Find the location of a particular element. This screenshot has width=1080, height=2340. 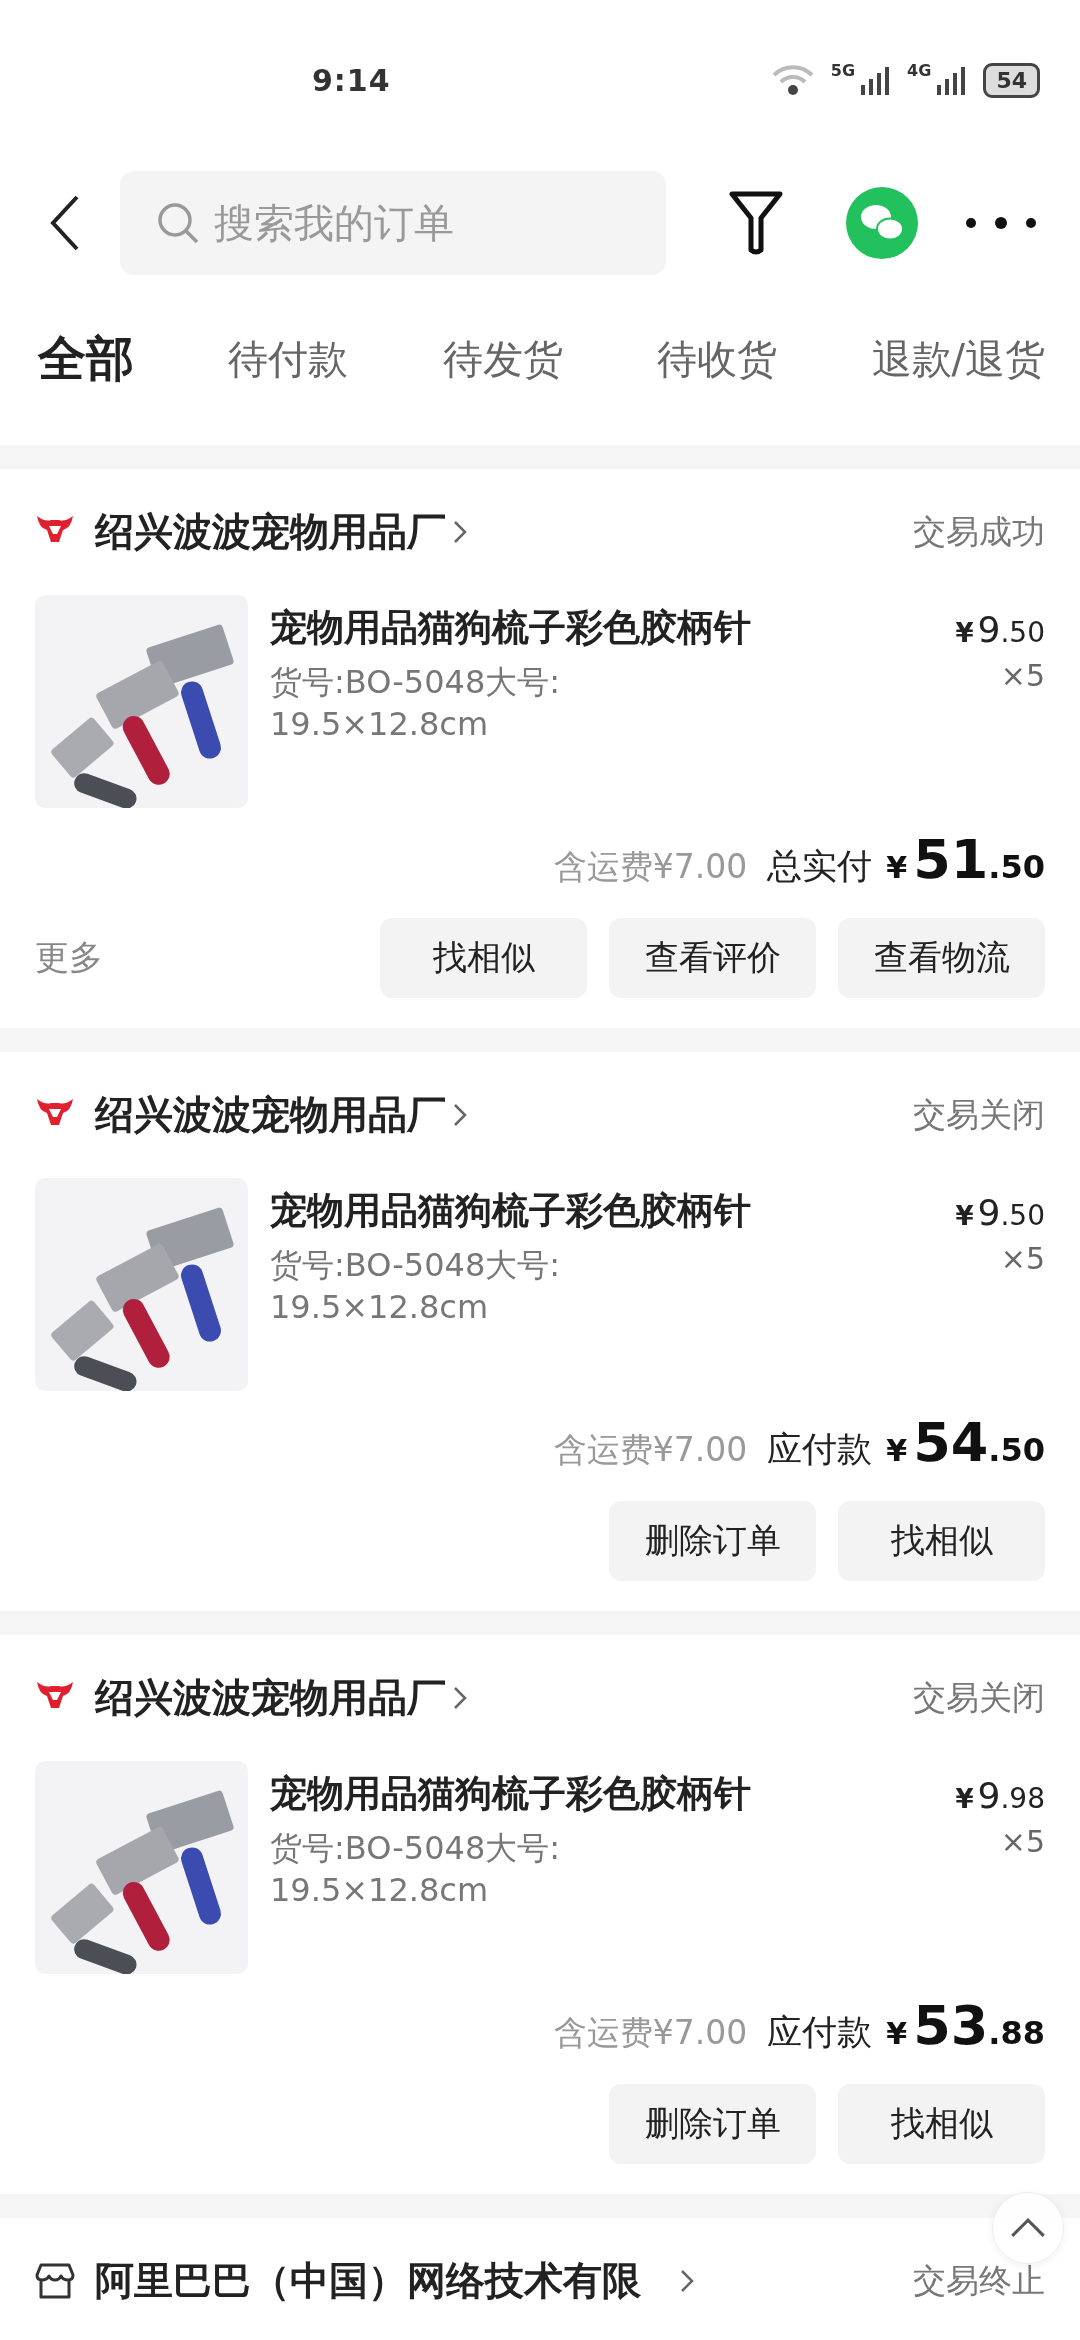

action-button: 查看评价 is located at coordinates (712, 958).